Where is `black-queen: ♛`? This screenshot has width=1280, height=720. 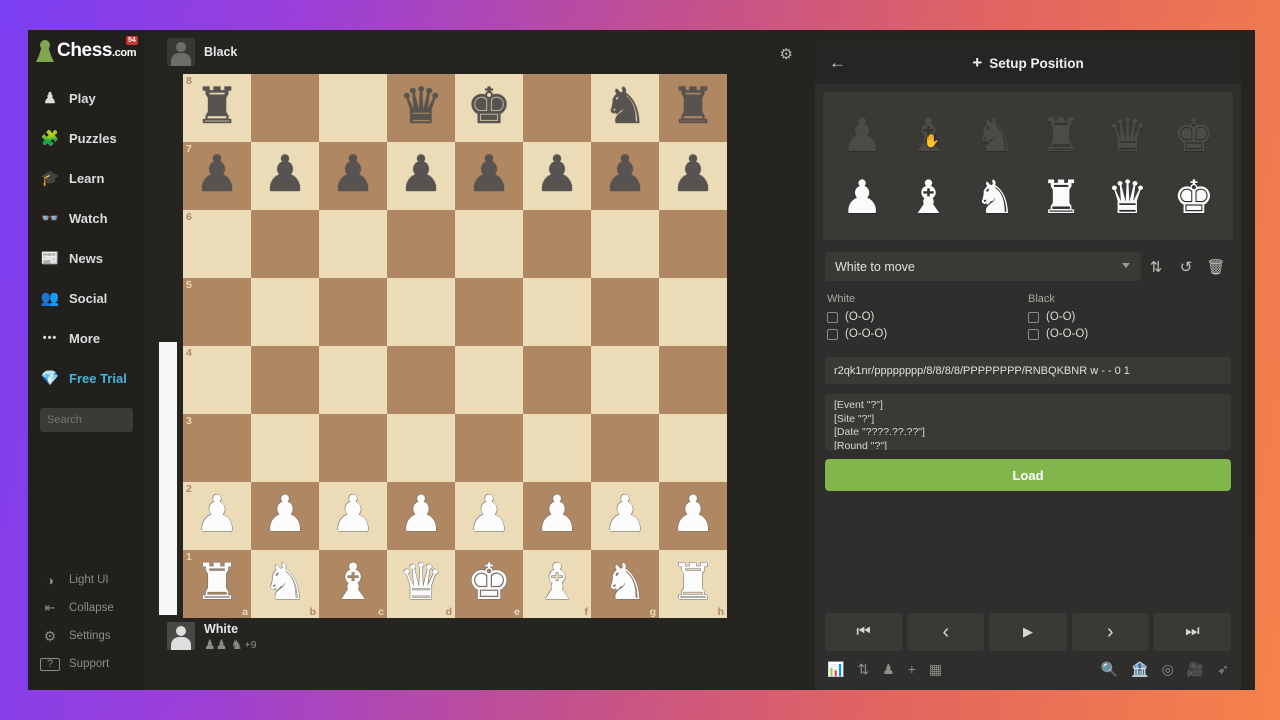
black-queen: ♛ is located at coordinates (421, 106).